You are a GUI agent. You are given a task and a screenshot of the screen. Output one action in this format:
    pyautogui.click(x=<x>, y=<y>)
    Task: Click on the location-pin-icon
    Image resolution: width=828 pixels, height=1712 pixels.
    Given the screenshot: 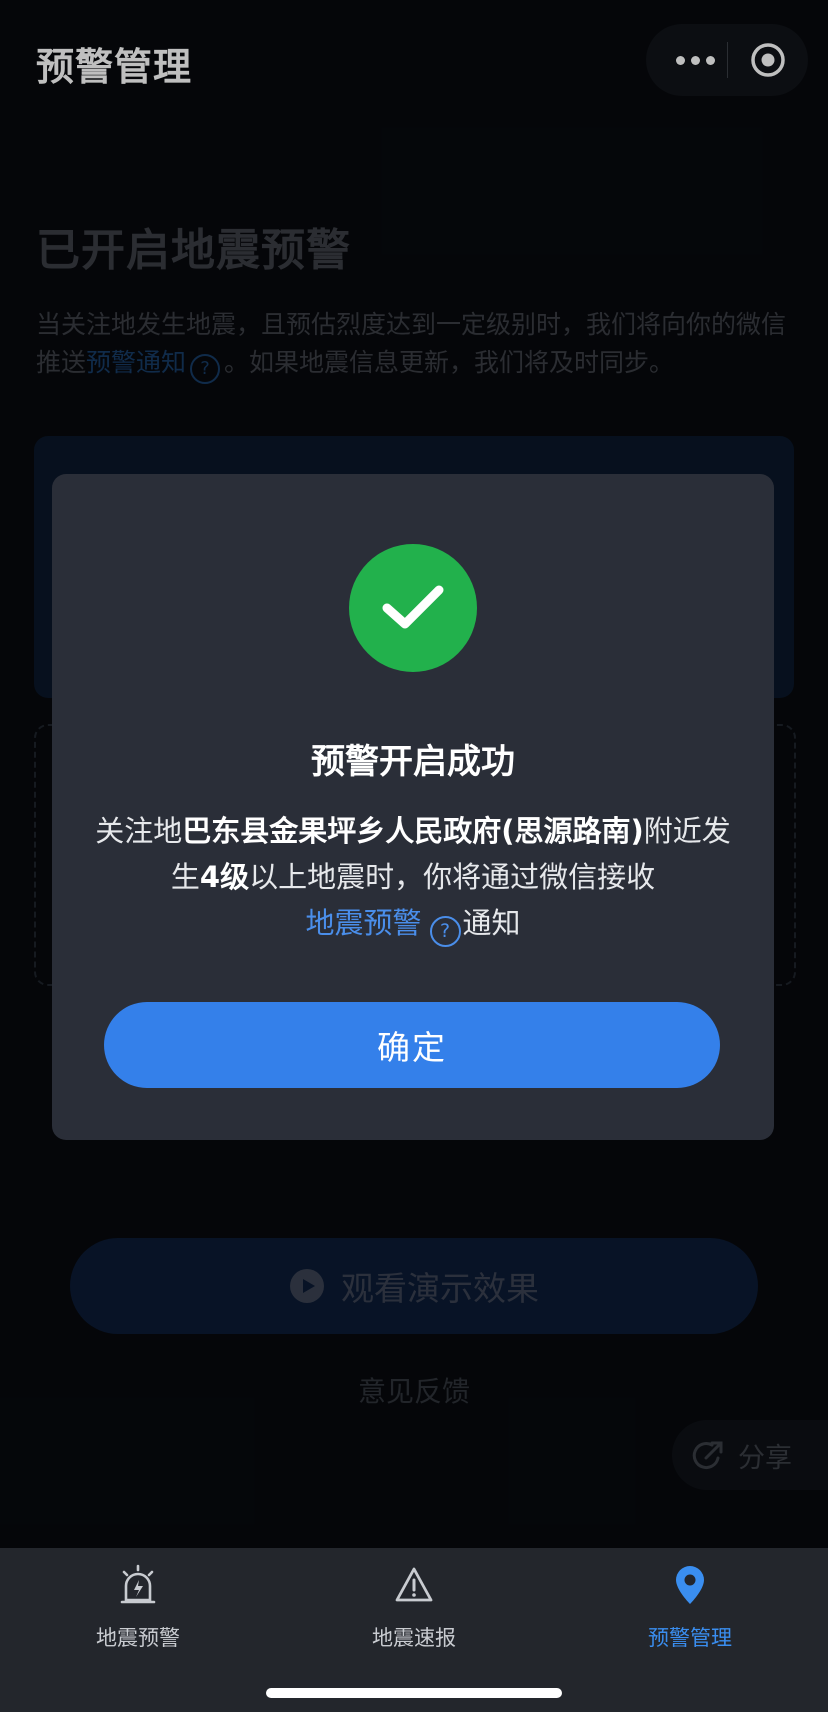 What is the action you would take?
    pyautogui.click(x=690, y=1585)
    